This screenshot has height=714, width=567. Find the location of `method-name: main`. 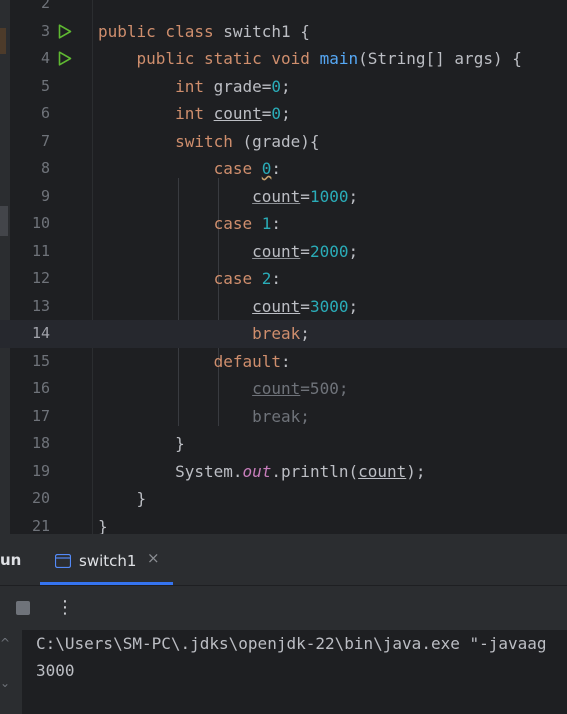

method-name: main is located at coordinates (339, 58).